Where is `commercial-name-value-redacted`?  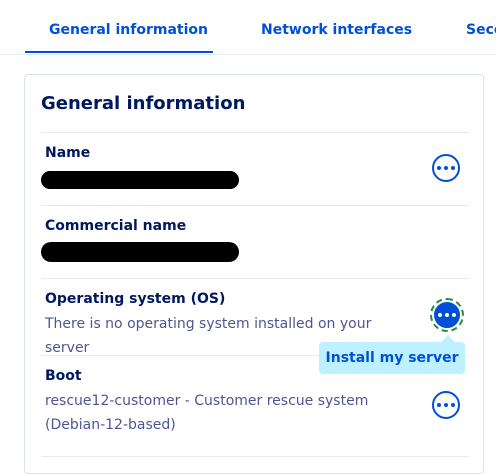 commercial-name-value-redacted is located at coordinates (140, 252).